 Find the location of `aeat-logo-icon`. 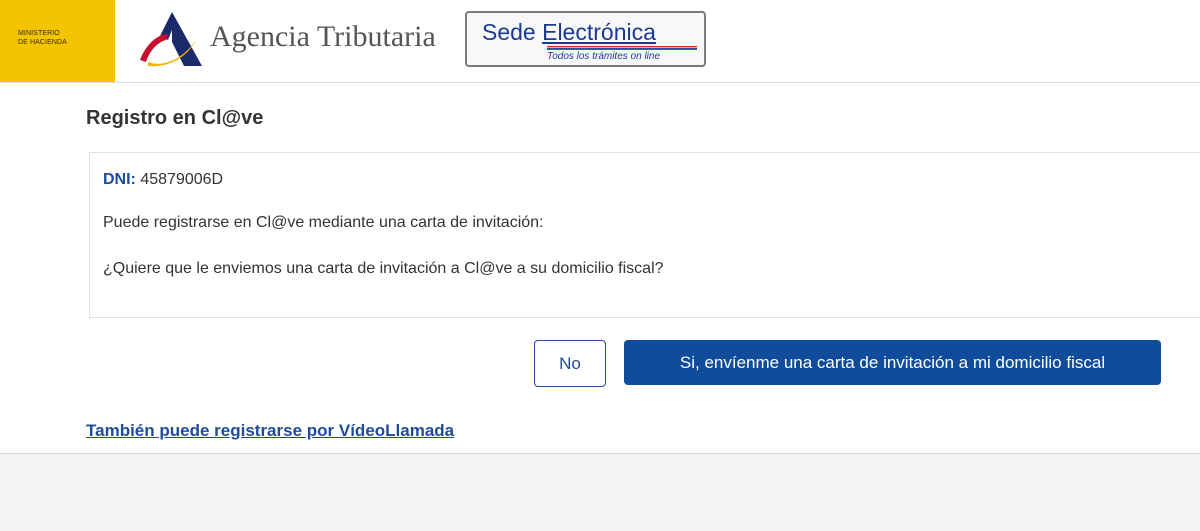

aeat-logo-icon is located at coordinates (171, 40).